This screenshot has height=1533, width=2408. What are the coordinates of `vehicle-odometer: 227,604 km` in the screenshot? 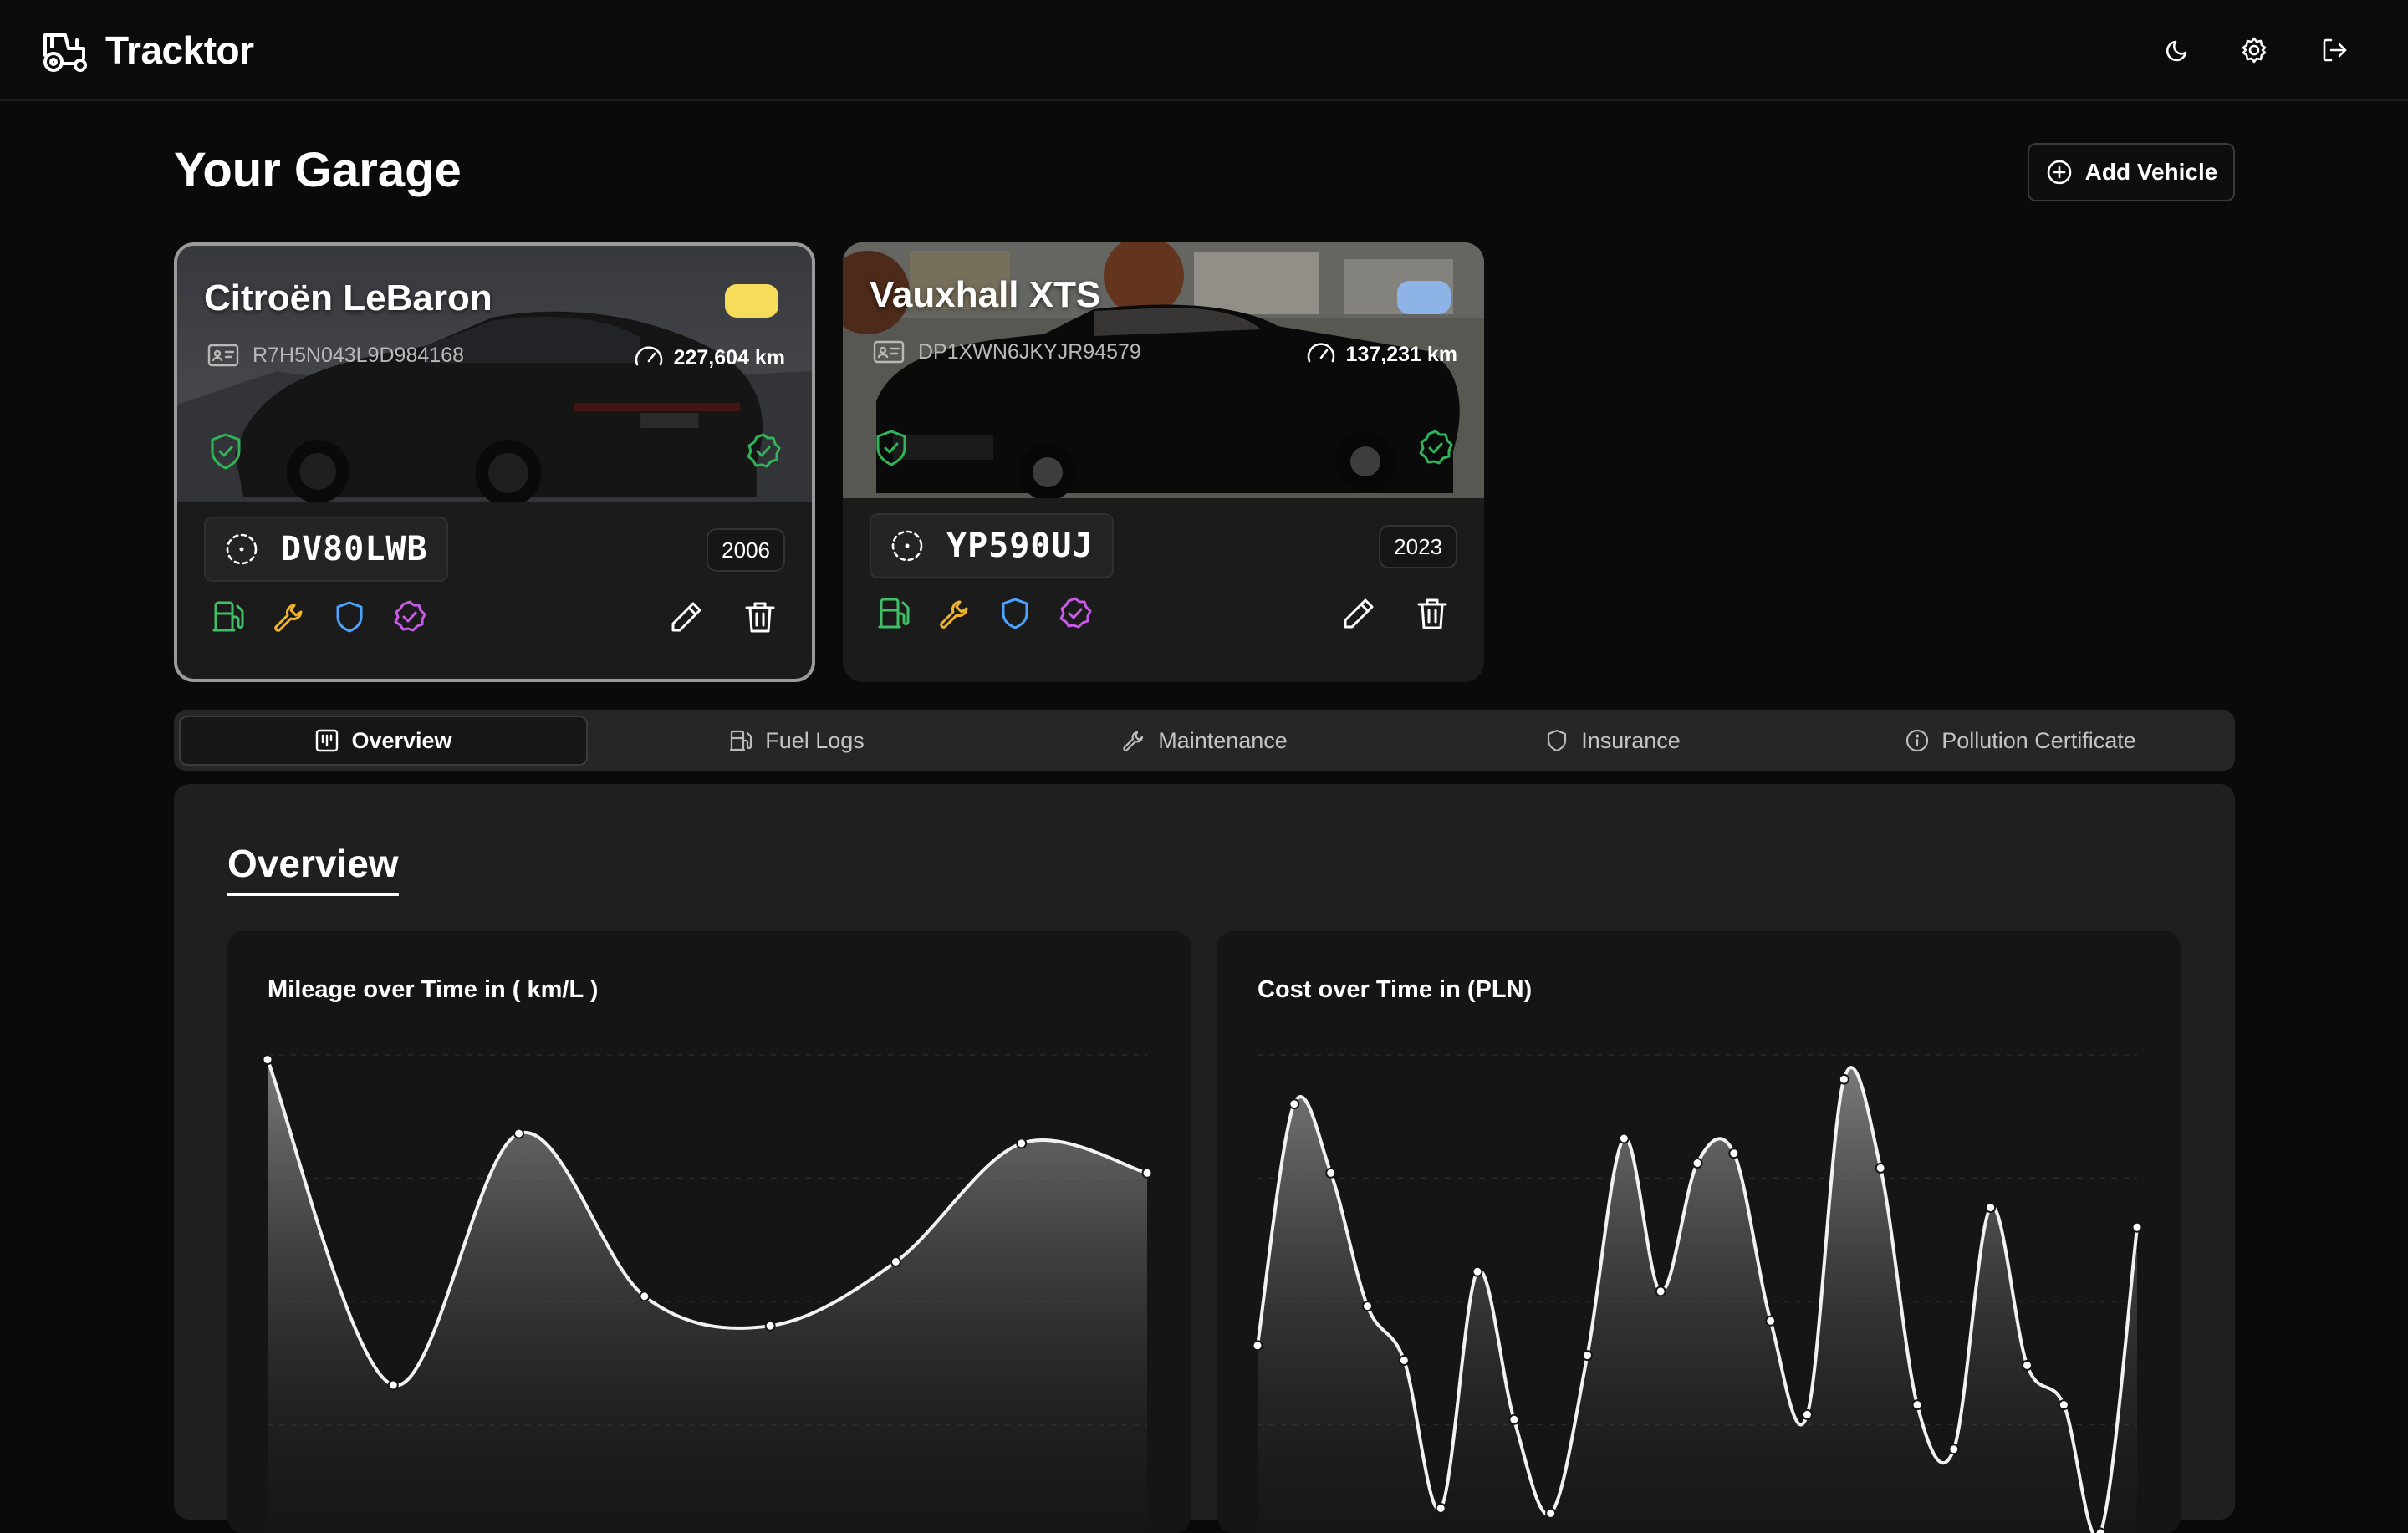 It's located at (729, 358).